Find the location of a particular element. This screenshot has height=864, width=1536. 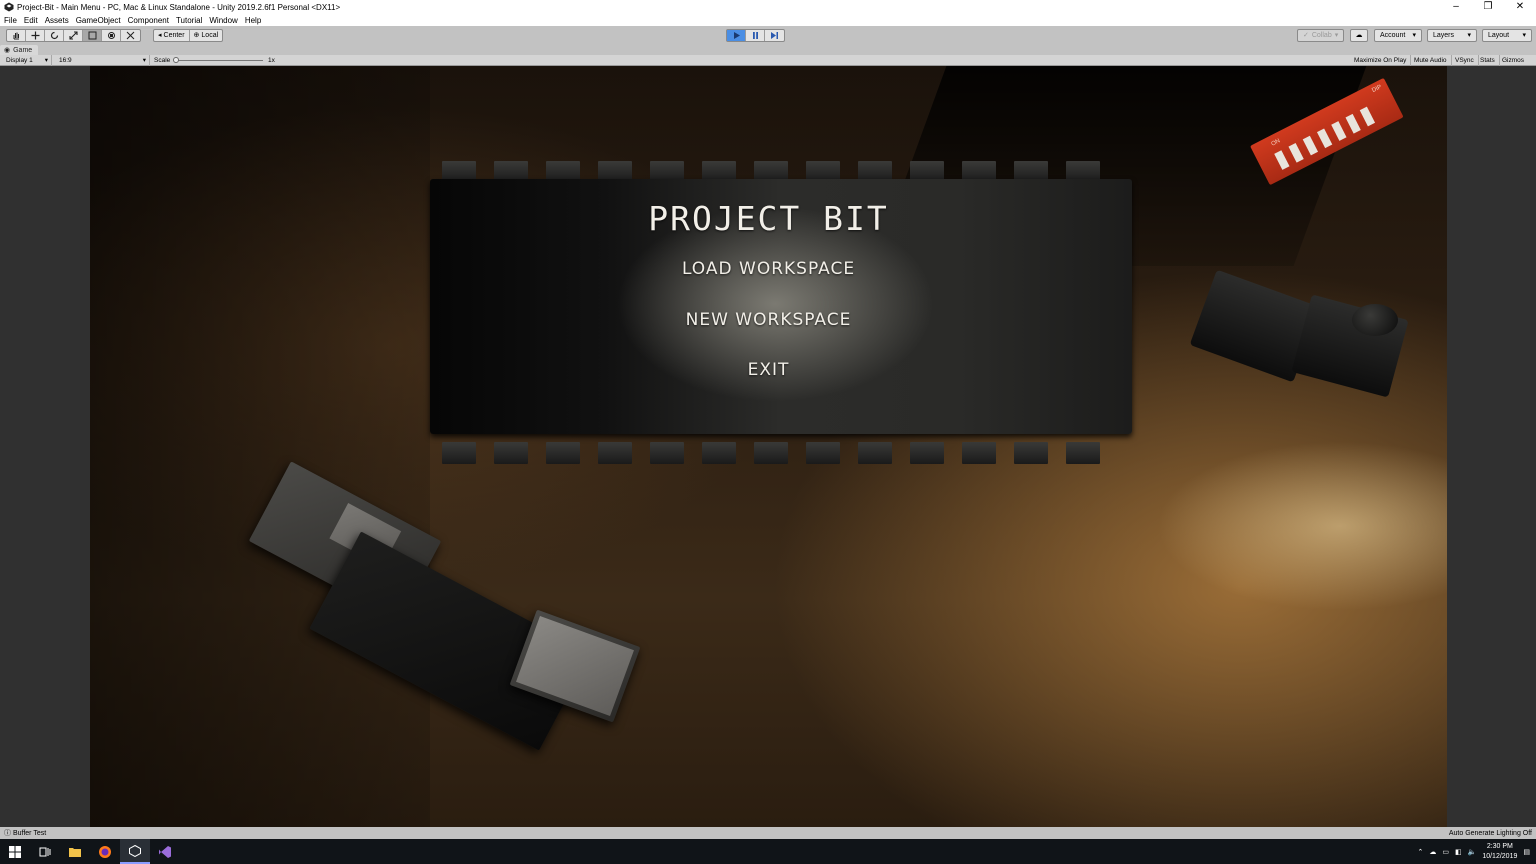

play-button is located at coordinates (736, 35).